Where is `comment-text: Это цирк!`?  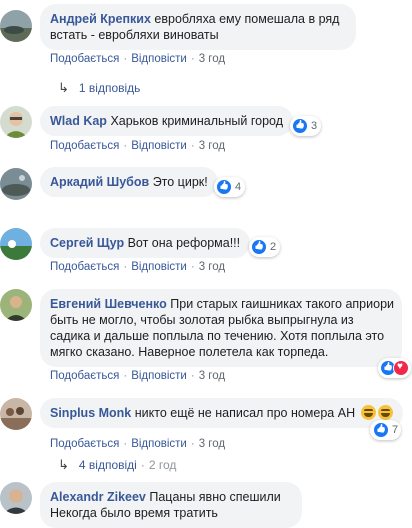
comment-text: Это цирк! is located at coordinates (180, 182).